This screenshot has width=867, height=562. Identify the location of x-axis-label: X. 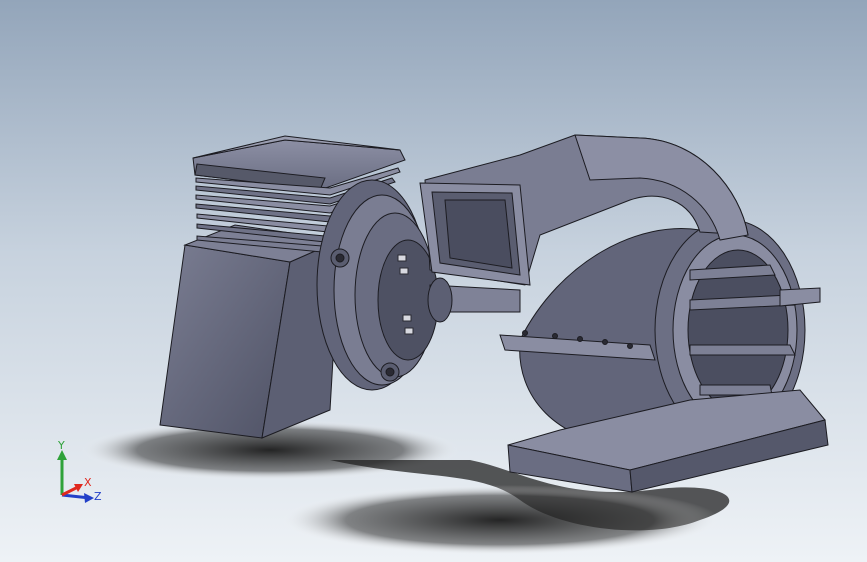
(88, 482).